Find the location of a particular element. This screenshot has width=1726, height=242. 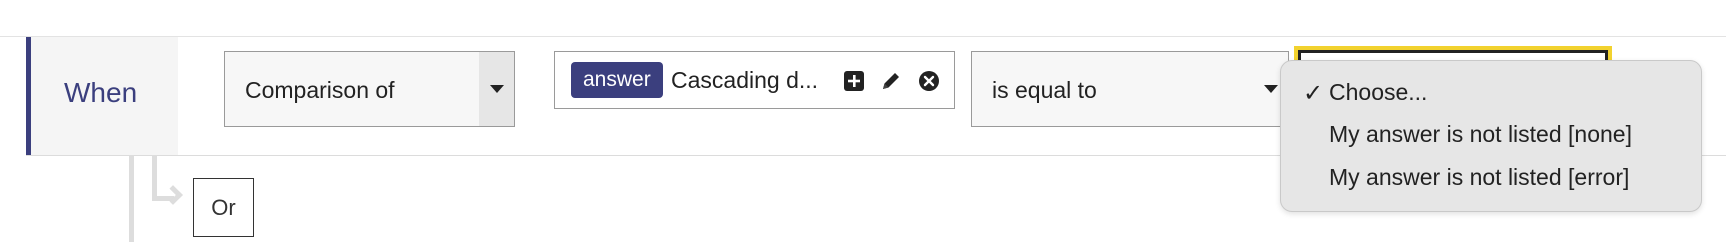

comparison-select: Comparison of is located at coordinates (369, 89).